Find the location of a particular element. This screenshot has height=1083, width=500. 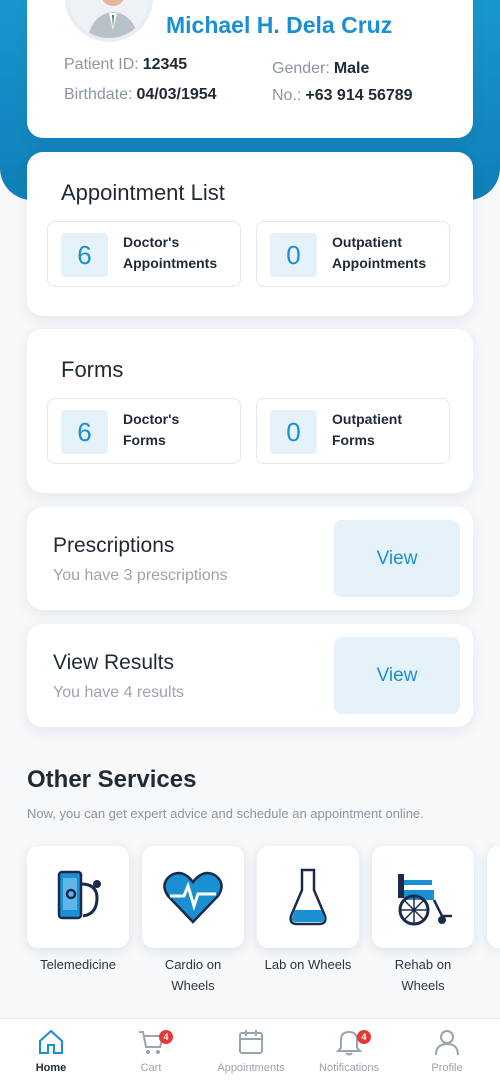

wheelchair-icon is located at coordinates (425, 900).